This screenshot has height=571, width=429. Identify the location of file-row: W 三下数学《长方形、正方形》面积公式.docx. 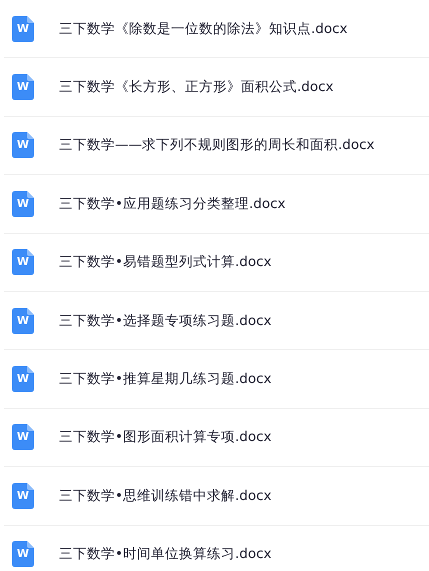
(216, 87).